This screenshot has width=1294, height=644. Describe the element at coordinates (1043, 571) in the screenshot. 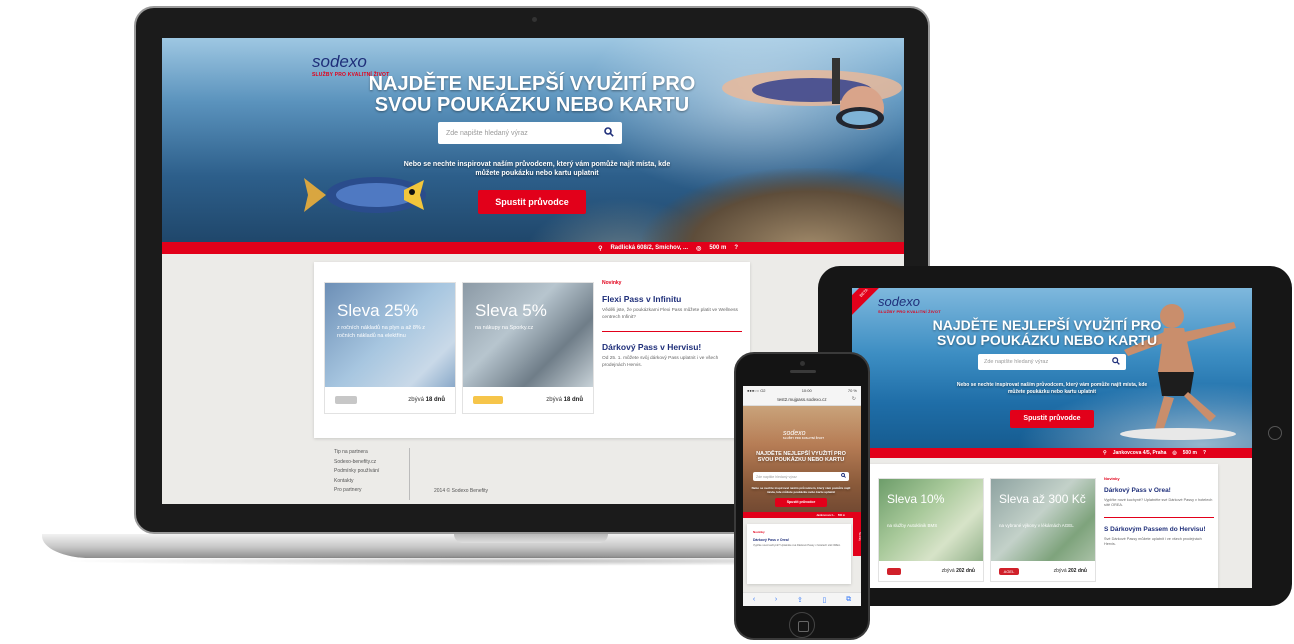

I see `offer-footer: AGEL zbývá 202 dnů` at that location.